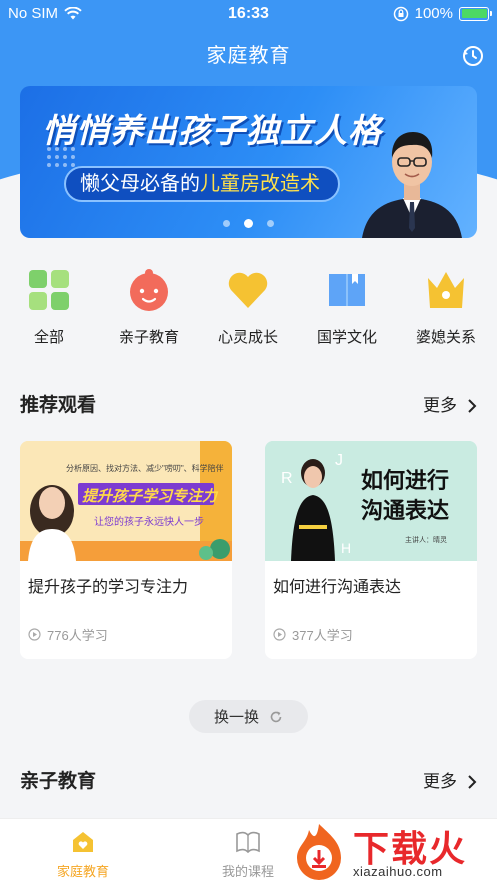 This screenshot has width=497, height=883. Describe the element at coordinates (247, 337) in the screenshot. I see `category-label: 心灵成长` at that location.